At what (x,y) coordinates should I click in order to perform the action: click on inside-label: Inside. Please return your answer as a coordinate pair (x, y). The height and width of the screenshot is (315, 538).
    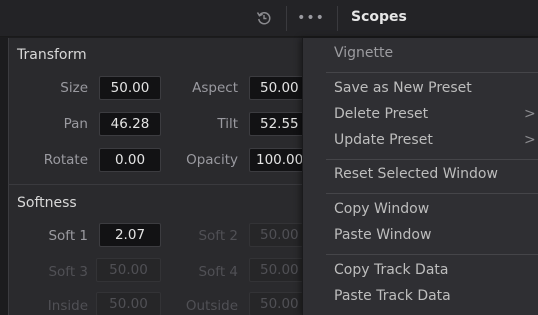
    Looking at the image, I should click on (67, 306).